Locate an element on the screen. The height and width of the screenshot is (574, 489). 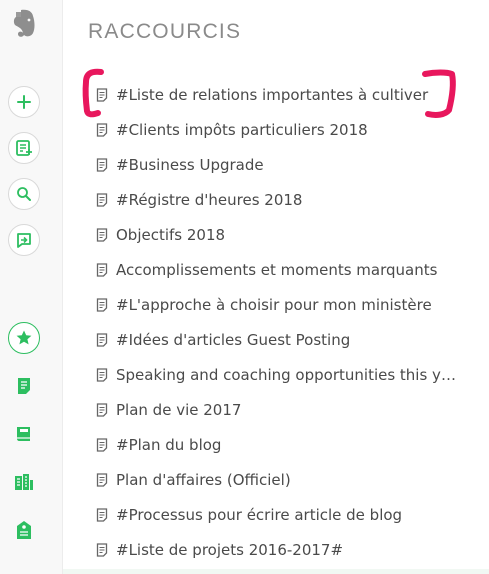
shortcut-item: #Régistre d'heures 2018 is located at coordinates (276, 199).